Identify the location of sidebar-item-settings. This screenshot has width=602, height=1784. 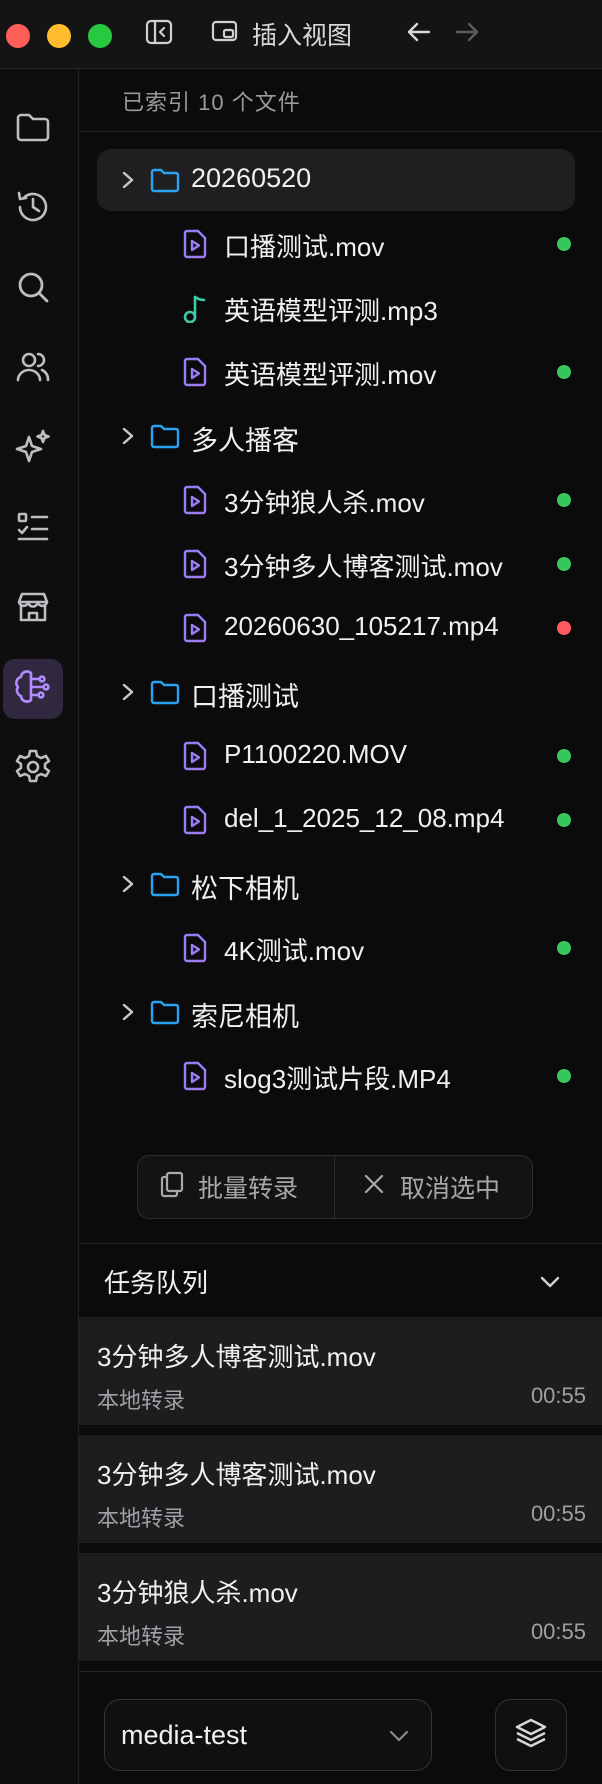
(33, 769).